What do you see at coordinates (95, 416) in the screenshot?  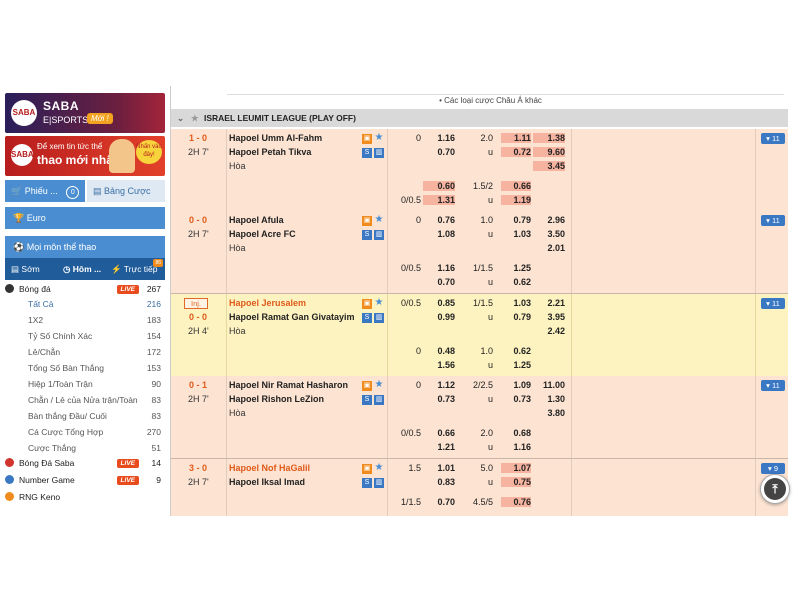 I see `market-first-last-goal: Bàn thắng Đầu/ Cuối 83` at bounding box center [95, 416].